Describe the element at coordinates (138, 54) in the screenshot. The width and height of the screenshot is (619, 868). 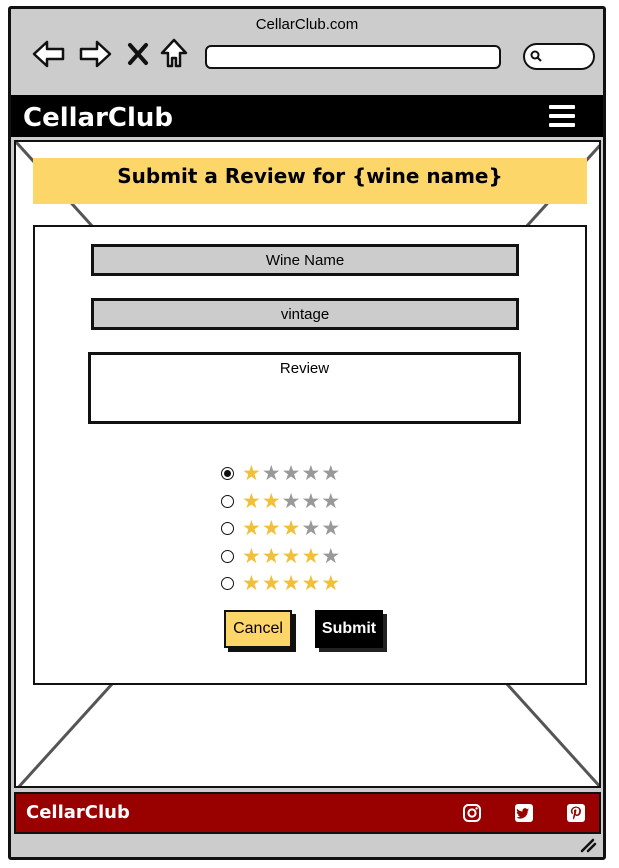
I see `close-icon` at that location.